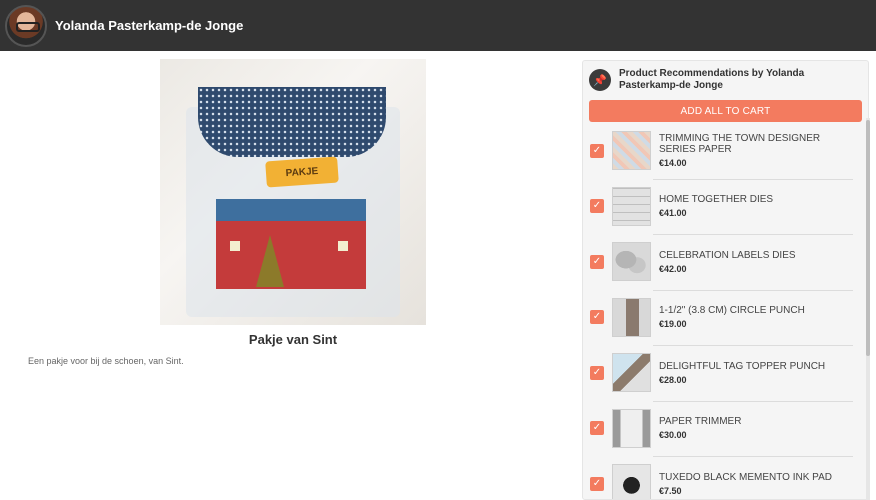 This screenshot has width=876, height=500. Describe the element at coordinates (291, 244) in the screenshot. I see `house-box` at that location.